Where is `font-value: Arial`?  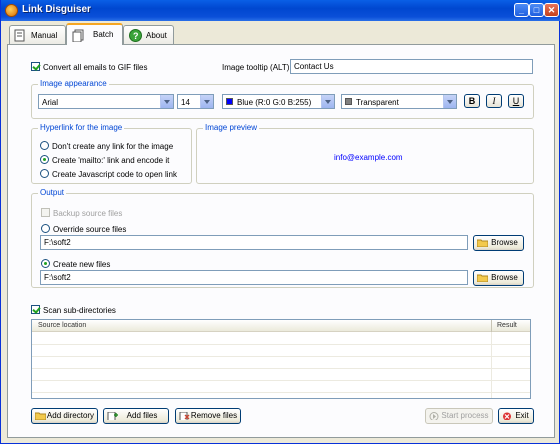
font-value: Arial is located at coordinates (50, 102).